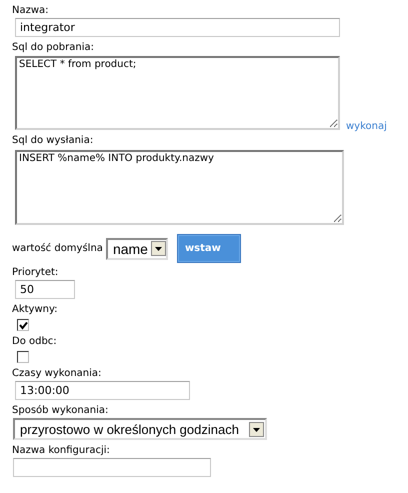  Describe the element at coordinates (60, 411) in the screenshot. I see `field-label: Sposób wykonania:` at that location.